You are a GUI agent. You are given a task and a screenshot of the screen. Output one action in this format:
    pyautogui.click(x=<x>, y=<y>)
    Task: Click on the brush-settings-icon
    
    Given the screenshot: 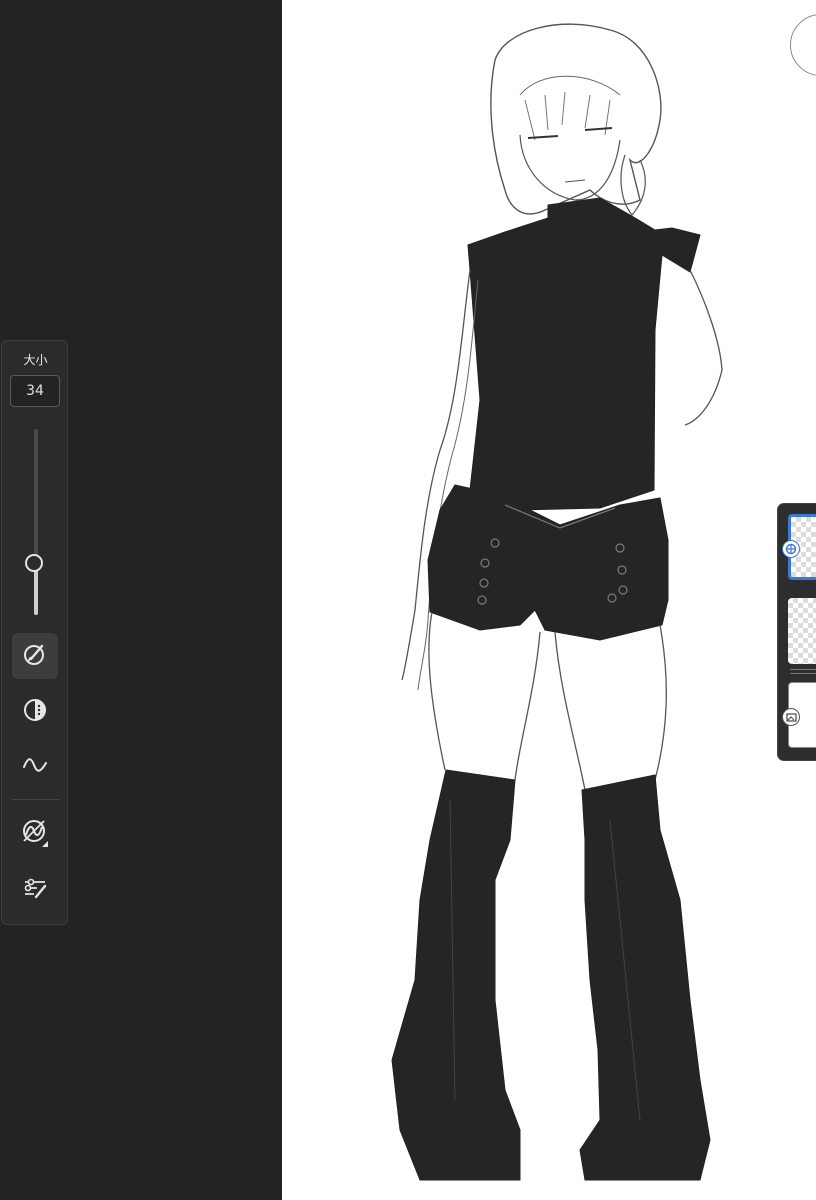 What is the action you would take?
    pyautogui.click(x=35, y=656)
    